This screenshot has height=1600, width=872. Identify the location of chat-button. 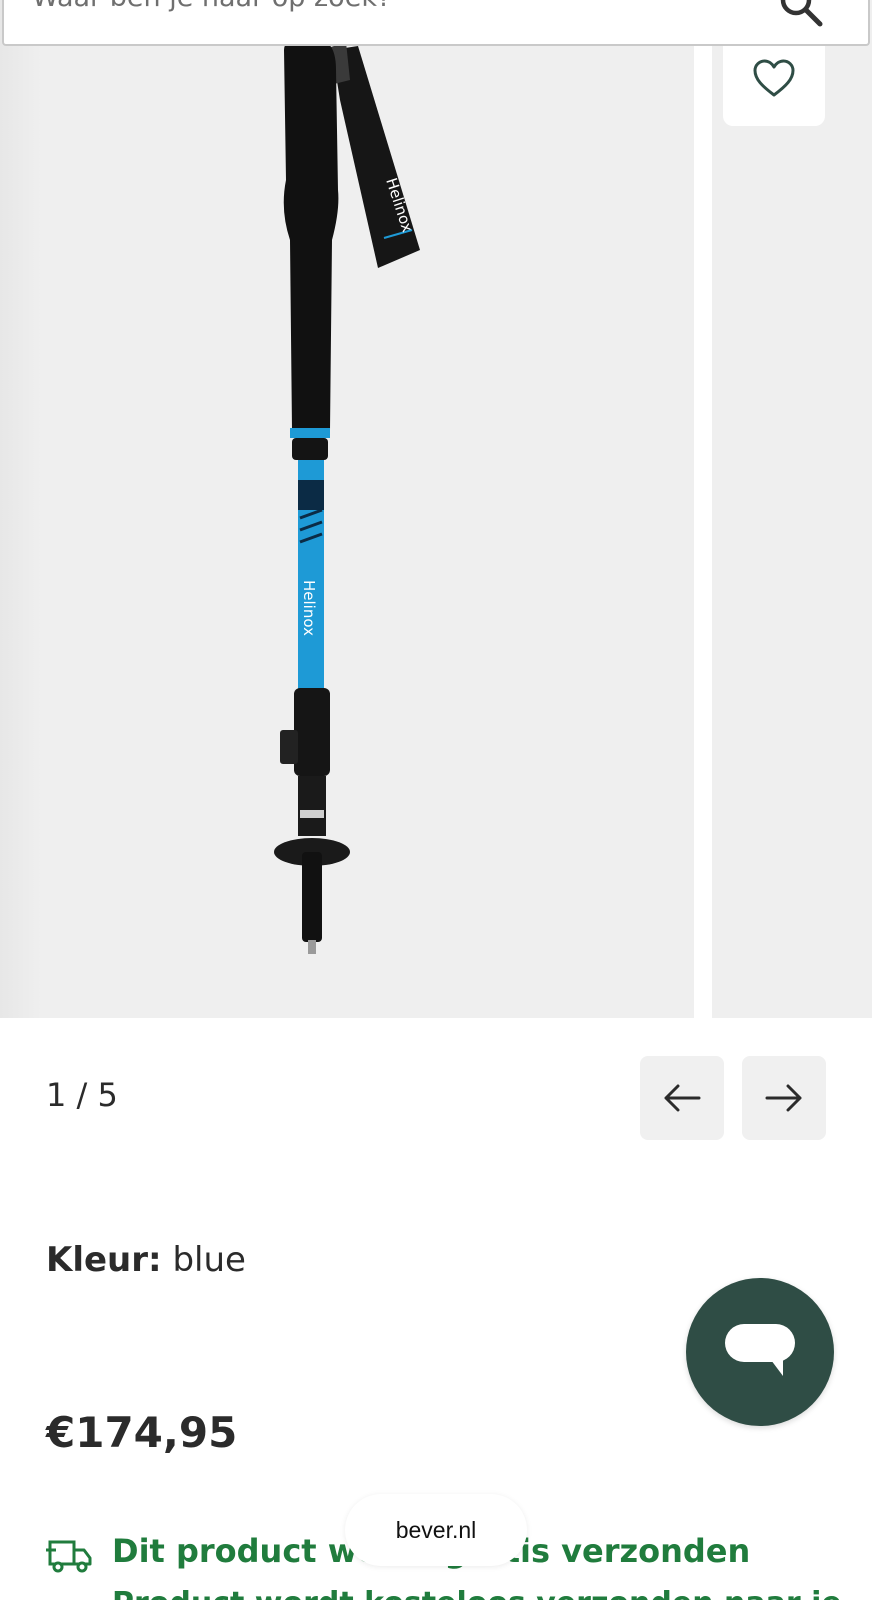
(760, 1352).